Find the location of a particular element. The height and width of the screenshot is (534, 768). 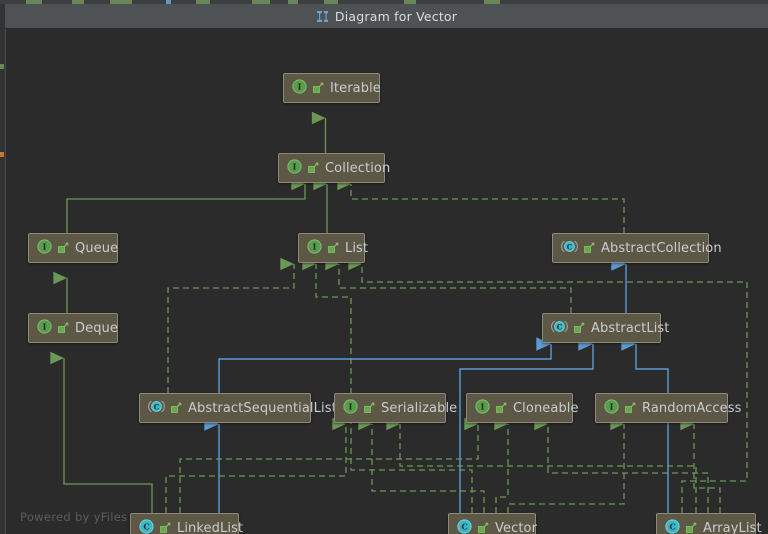

edge-vector-serializable is located at coordinates (421, 465).